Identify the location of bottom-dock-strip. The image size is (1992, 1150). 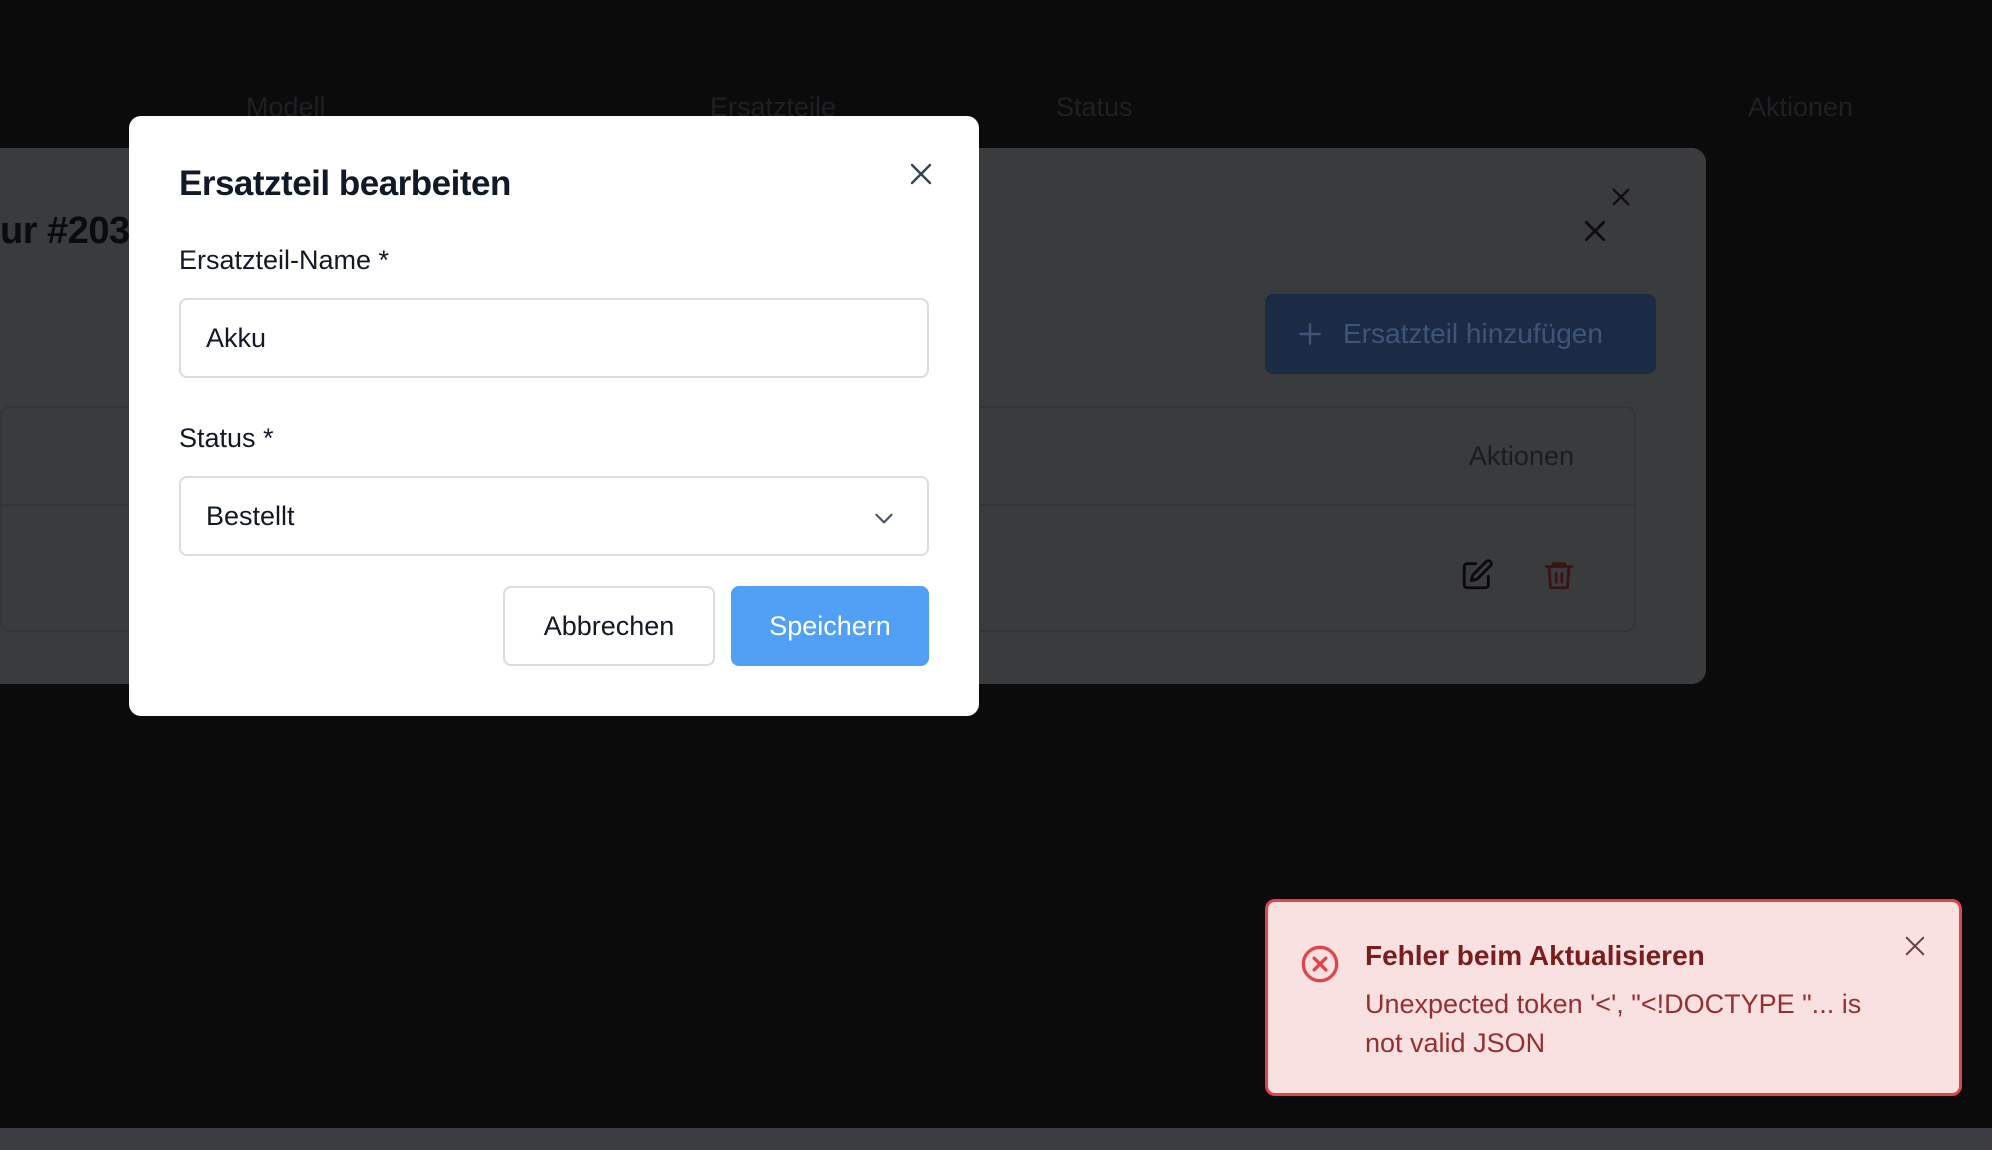
(996, 1139).